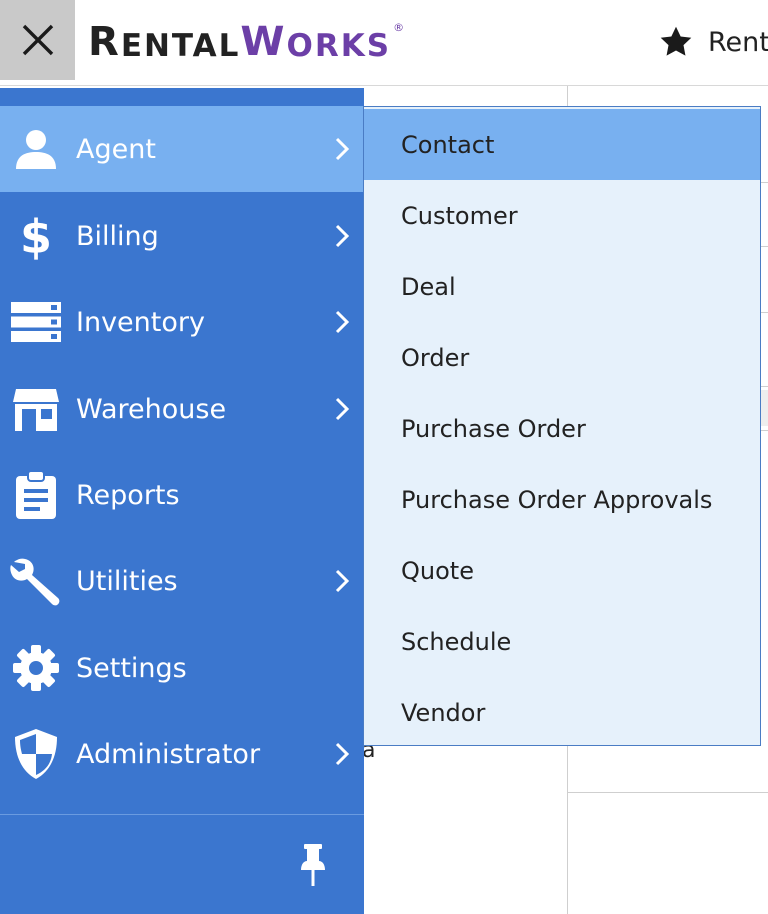  Describe the element at coordinates (400, 27) in the screenshot. I see `registered-mark: ®` at that location.